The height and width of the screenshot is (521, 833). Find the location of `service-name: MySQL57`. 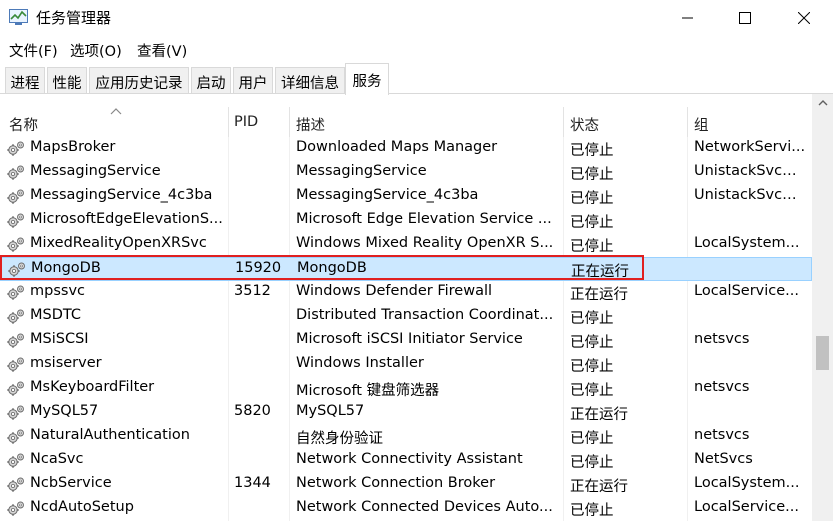

service-name: MySQL57 is located at coordinates (64, 411).